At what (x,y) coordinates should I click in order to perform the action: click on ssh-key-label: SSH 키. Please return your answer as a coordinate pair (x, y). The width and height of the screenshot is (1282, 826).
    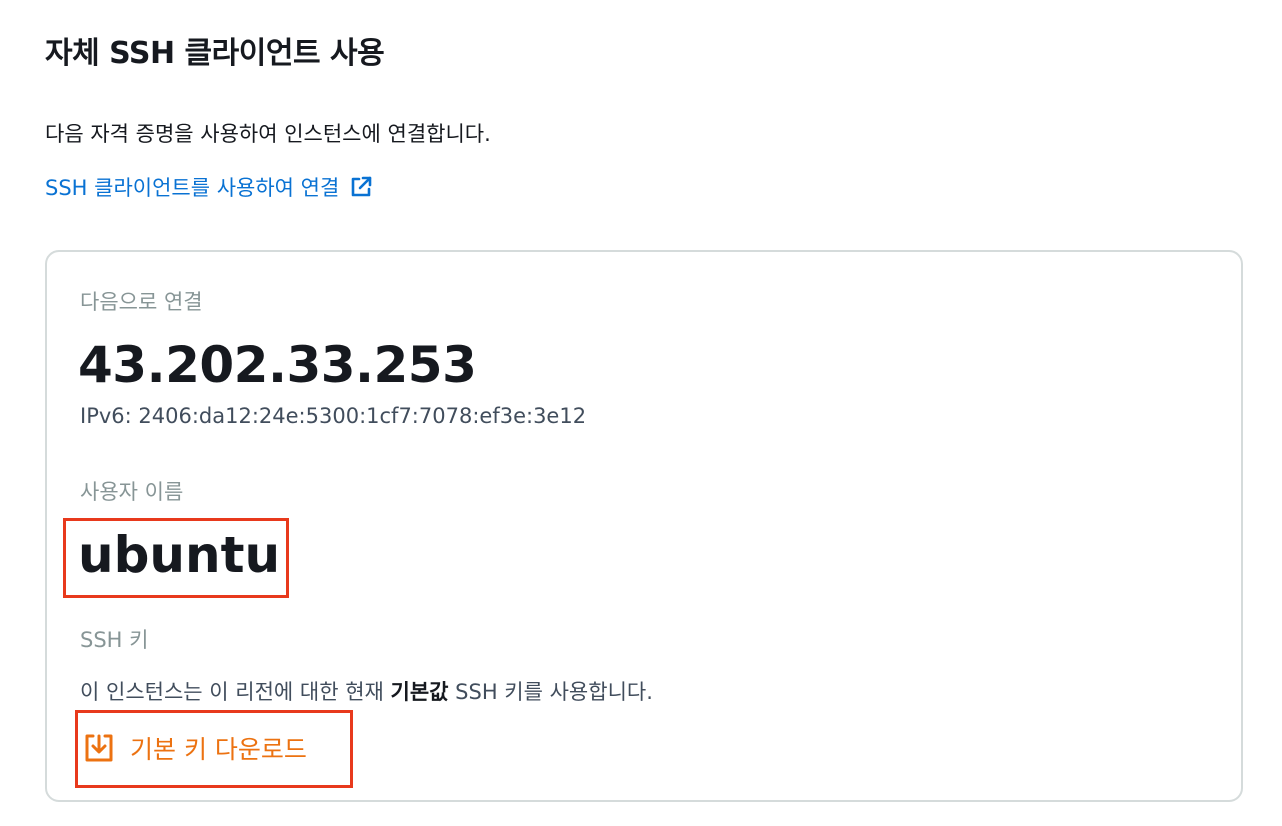
    Looking at the image, I should click on (114, 640).